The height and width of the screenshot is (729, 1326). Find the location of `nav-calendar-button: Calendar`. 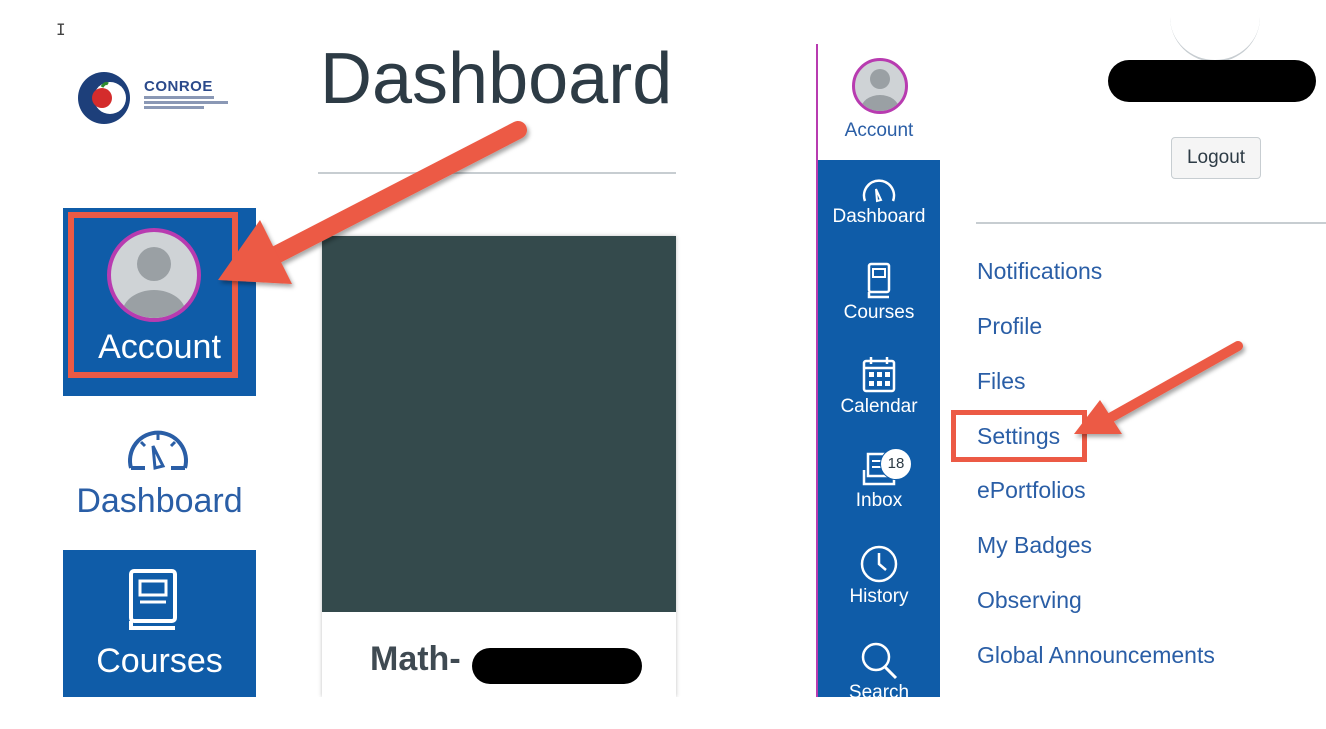

nav-calendar-button: Calendar is located at coordinates (879, 387).